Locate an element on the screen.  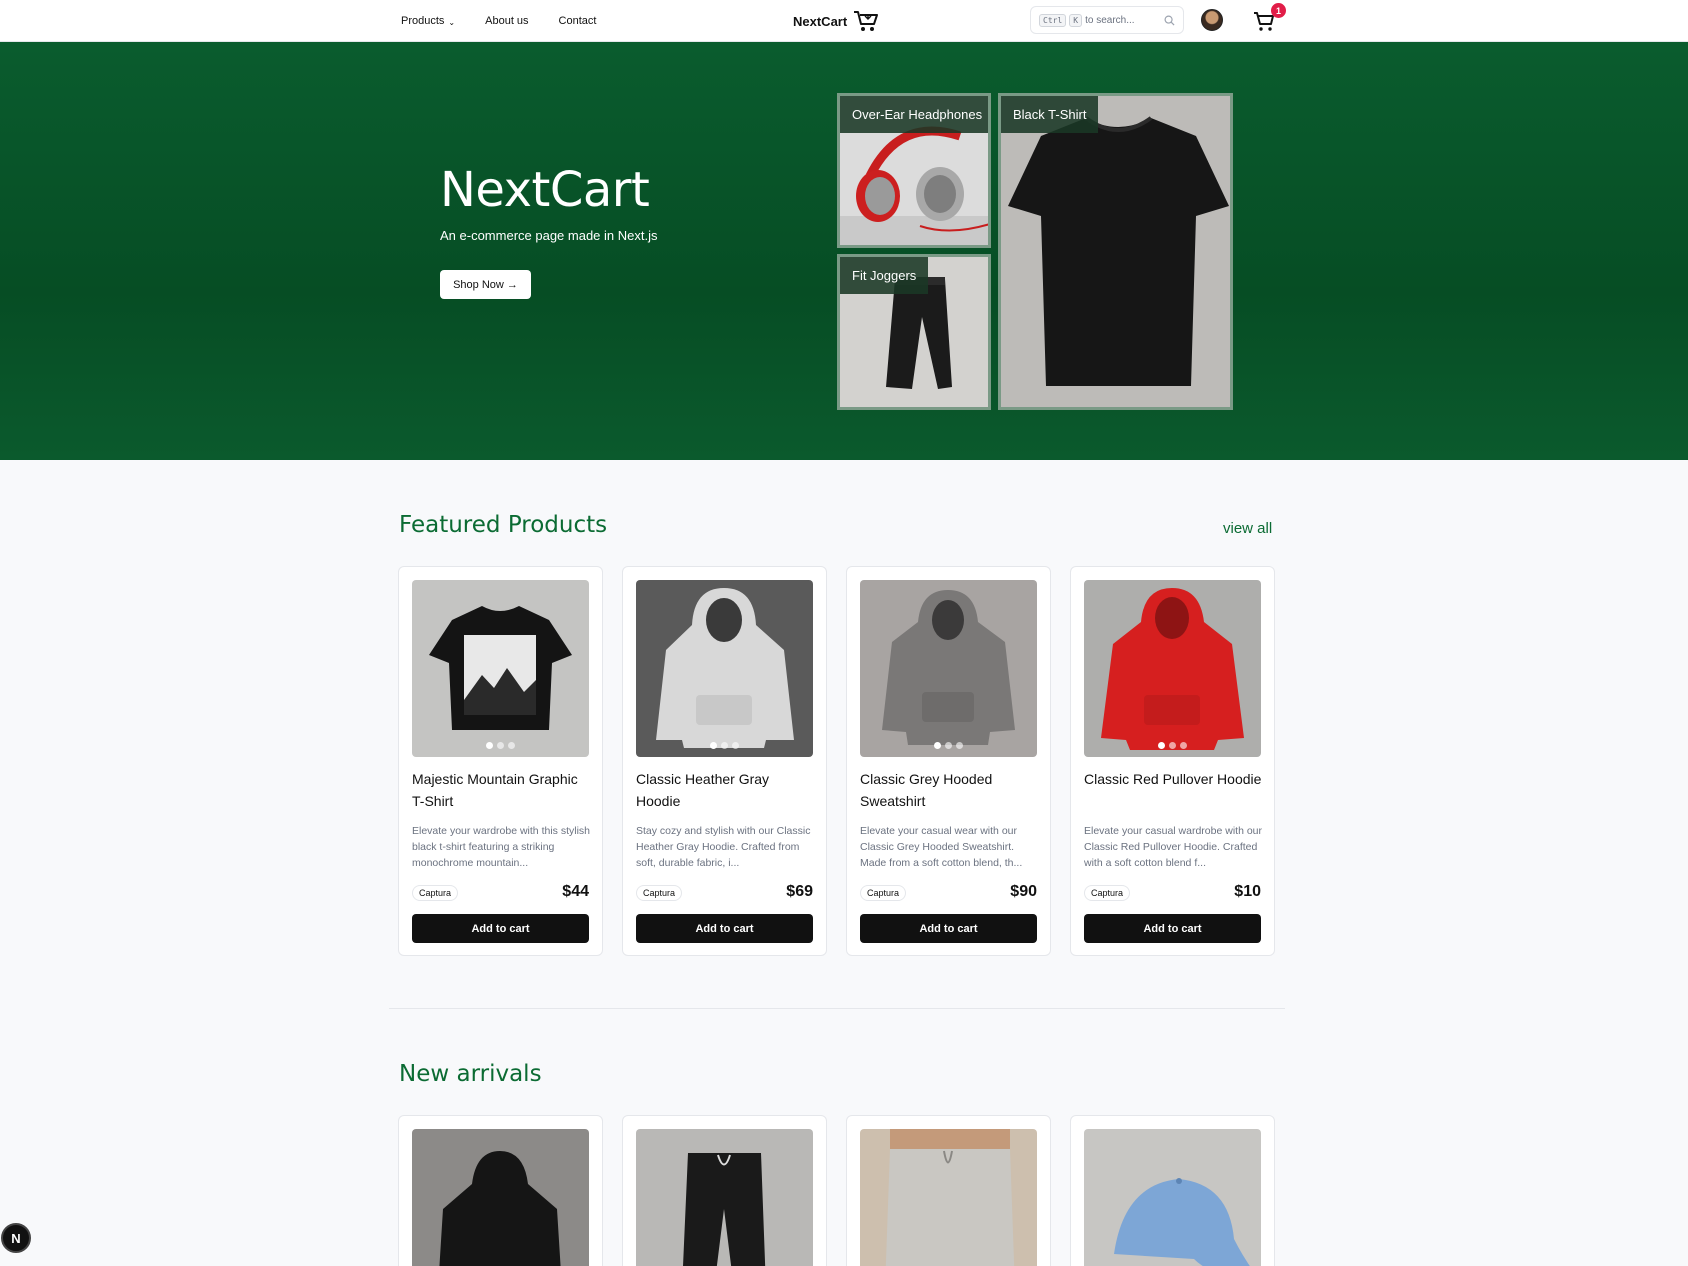
graphic-tshirt-image is located at coordinates (500, 668).